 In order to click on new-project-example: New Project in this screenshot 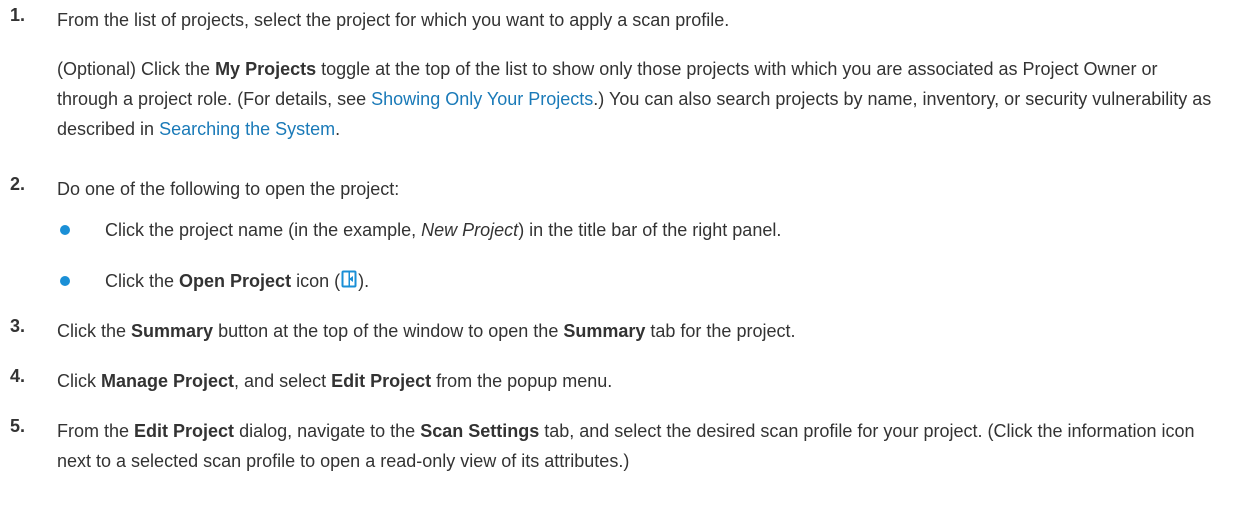, I will do `click(470, 230)`.